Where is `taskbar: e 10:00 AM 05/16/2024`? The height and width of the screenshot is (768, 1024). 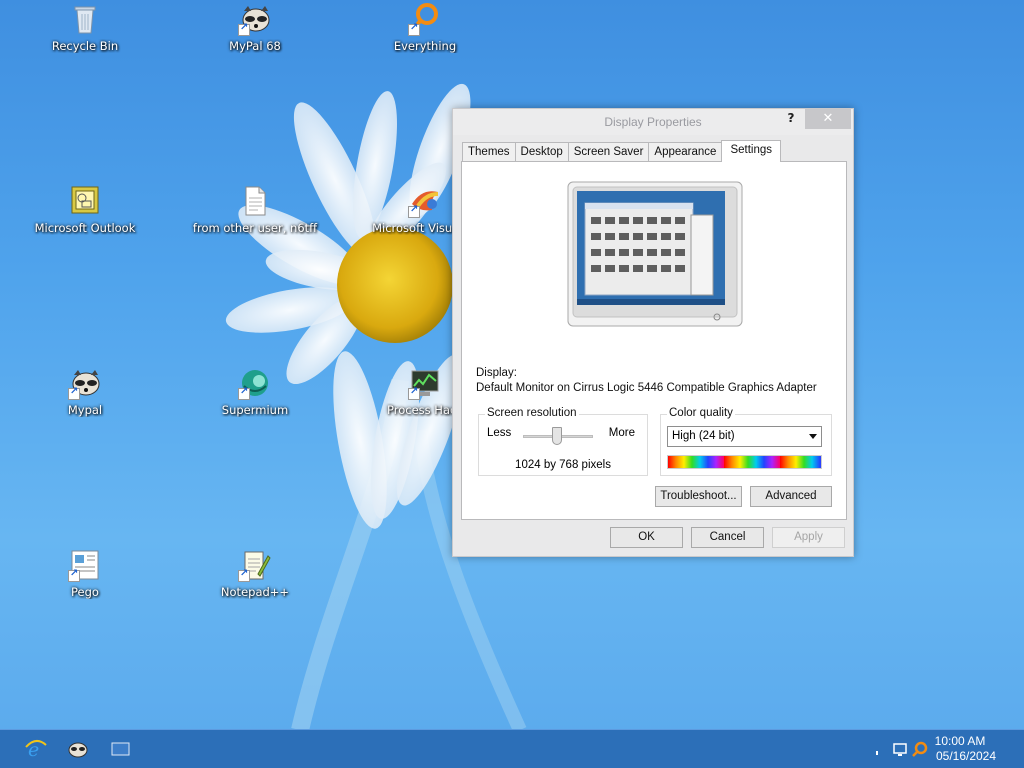 taskbar: e 10:00 AM 05/16/2024 is located at coordinates (512, 748).